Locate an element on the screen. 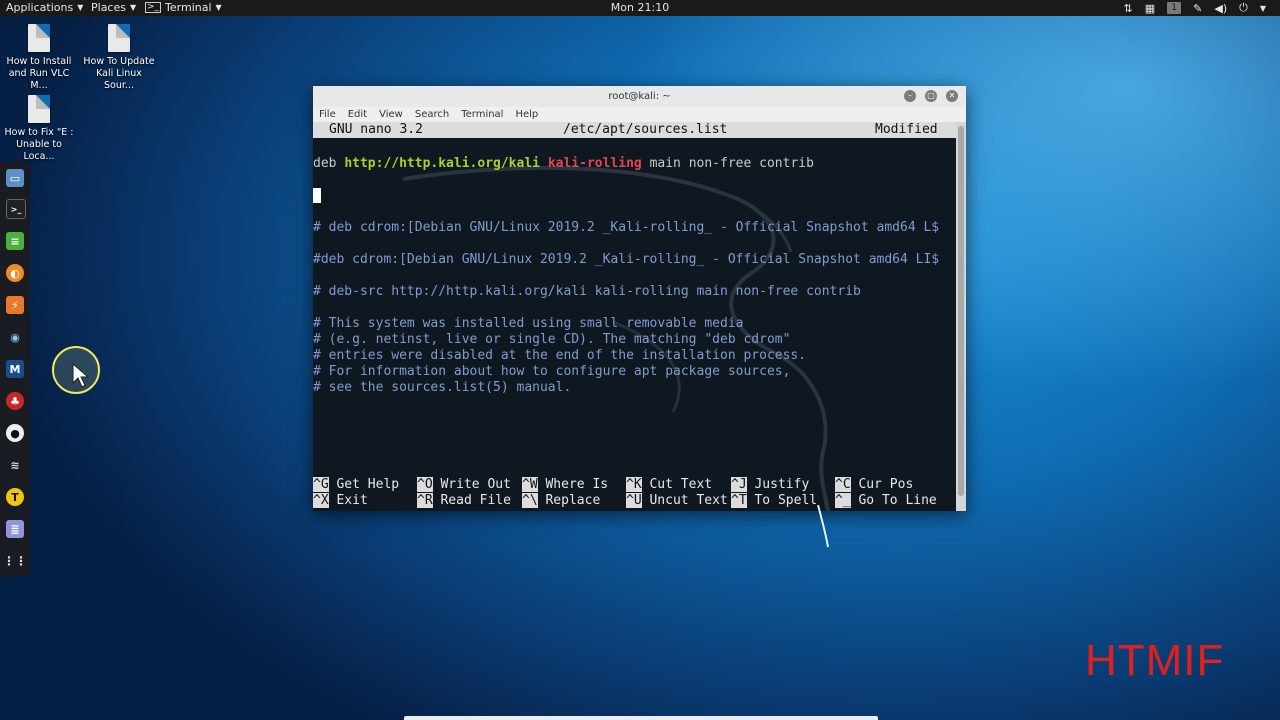  shortcut-go-to-line: ^_ Go To Line is located at coordinates (886, 501).